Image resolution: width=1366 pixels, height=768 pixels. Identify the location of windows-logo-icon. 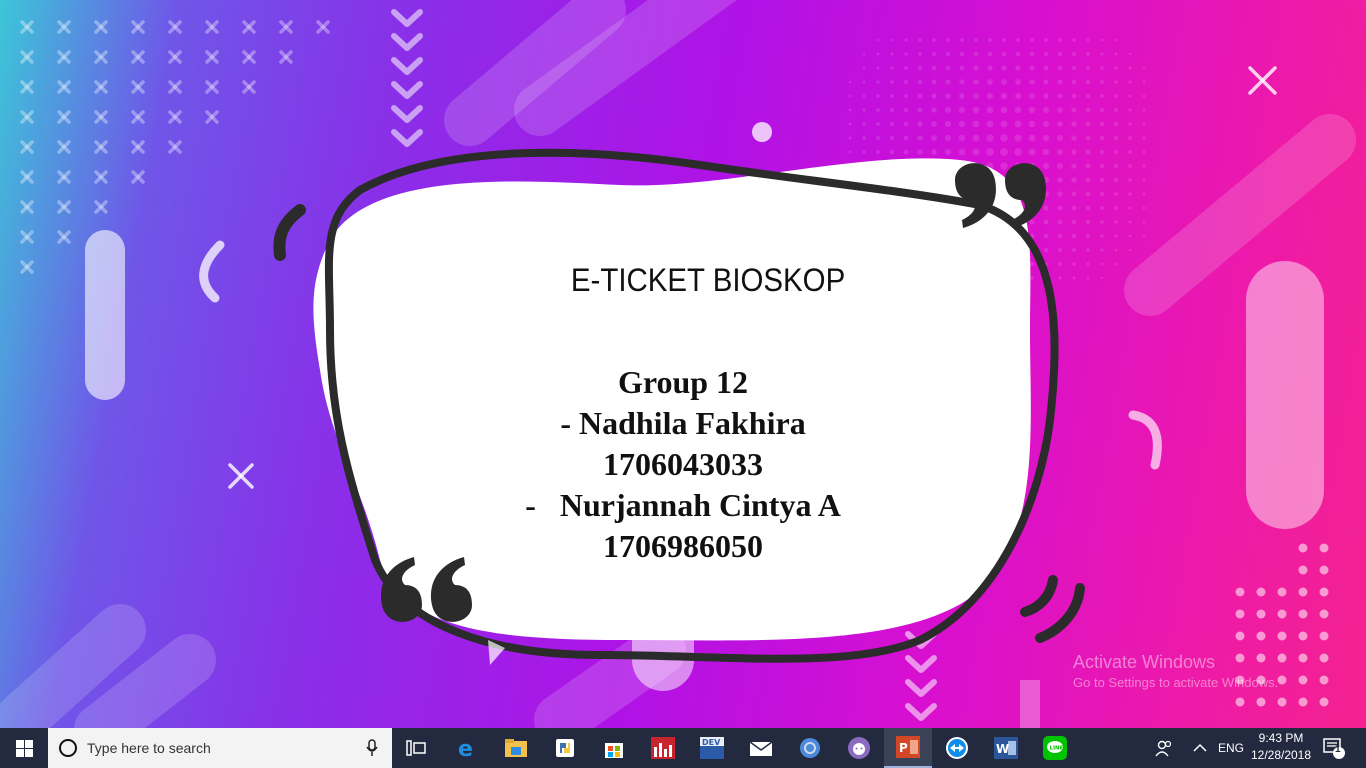
(24, 748).